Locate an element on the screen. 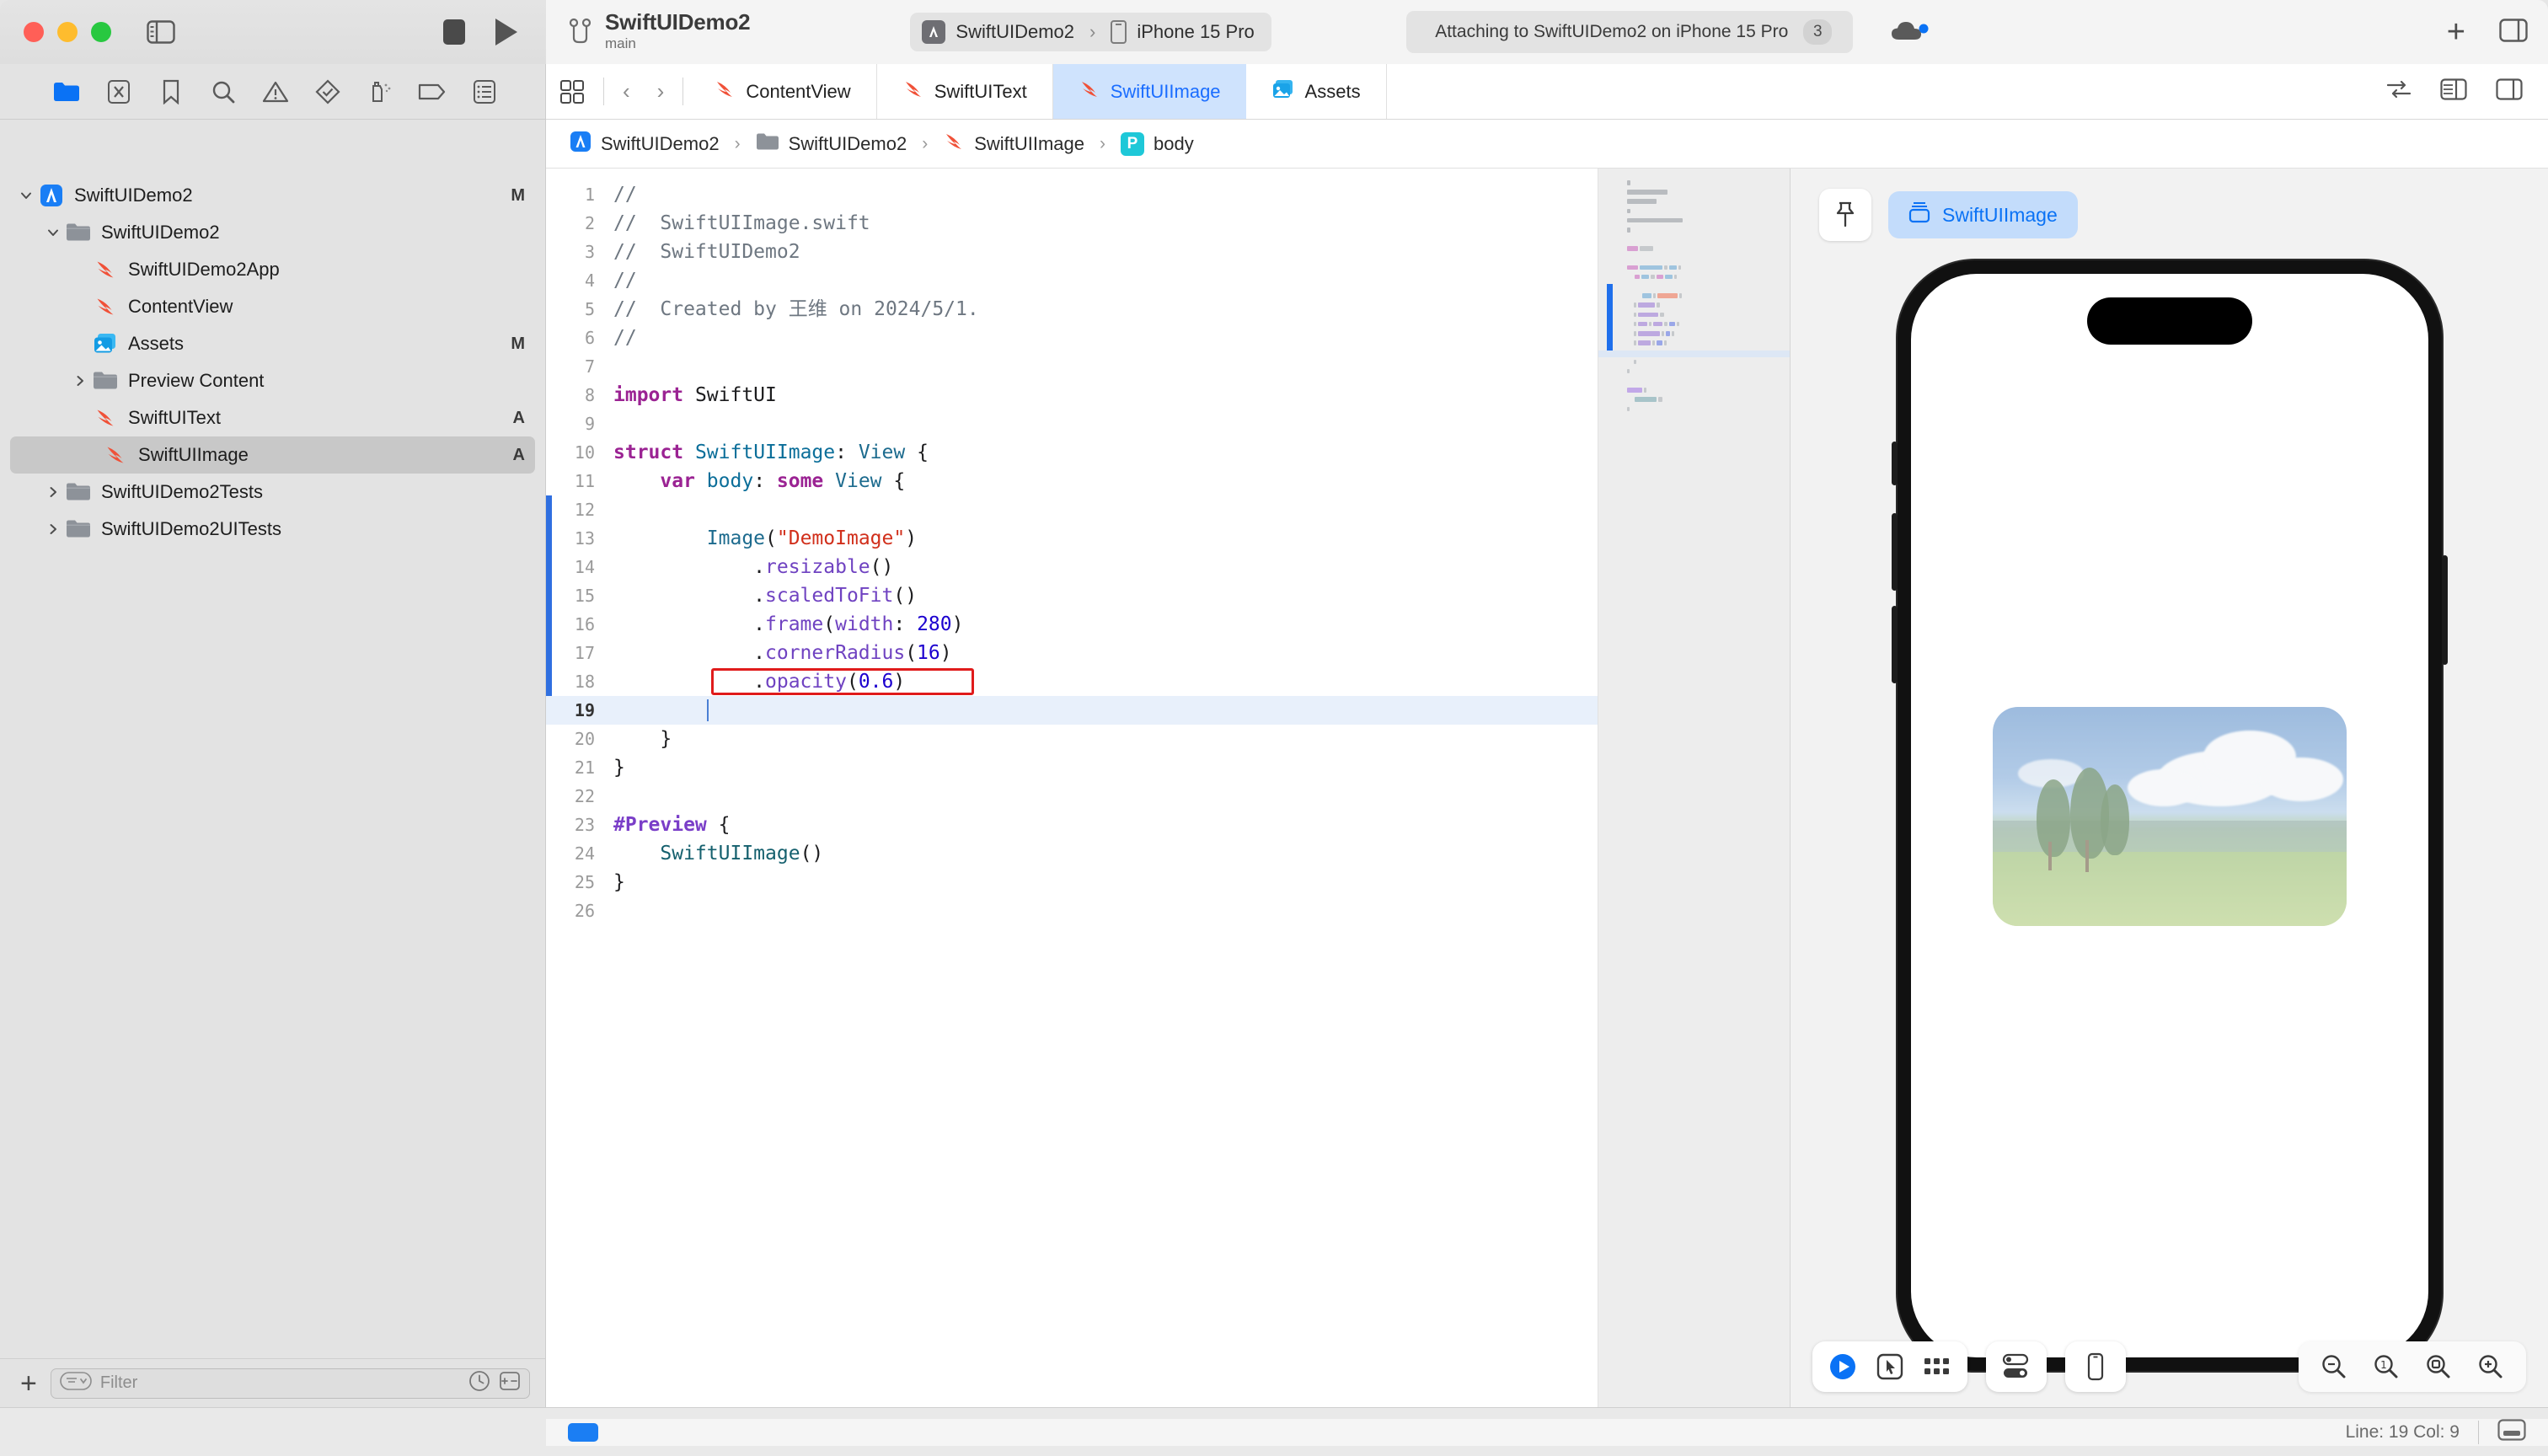  breadcrumb-item-group: SwiftUIDemo2 is located at coordinates (831, 144).